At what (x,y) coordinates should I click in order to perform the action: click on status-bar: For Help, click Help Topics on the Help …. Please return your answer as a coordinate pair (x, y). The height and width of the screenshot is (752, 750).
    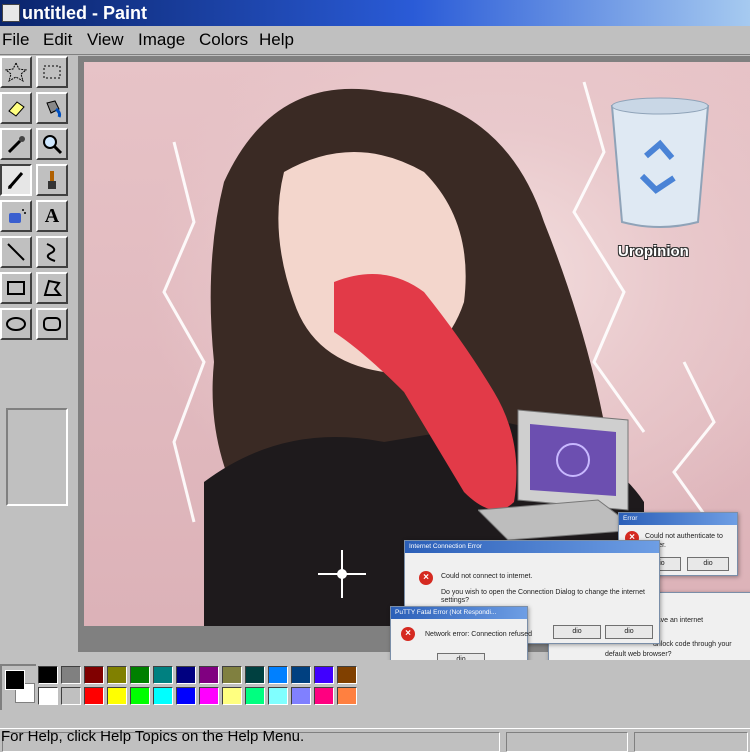
    Looking at the image, I should click on (375, 740).